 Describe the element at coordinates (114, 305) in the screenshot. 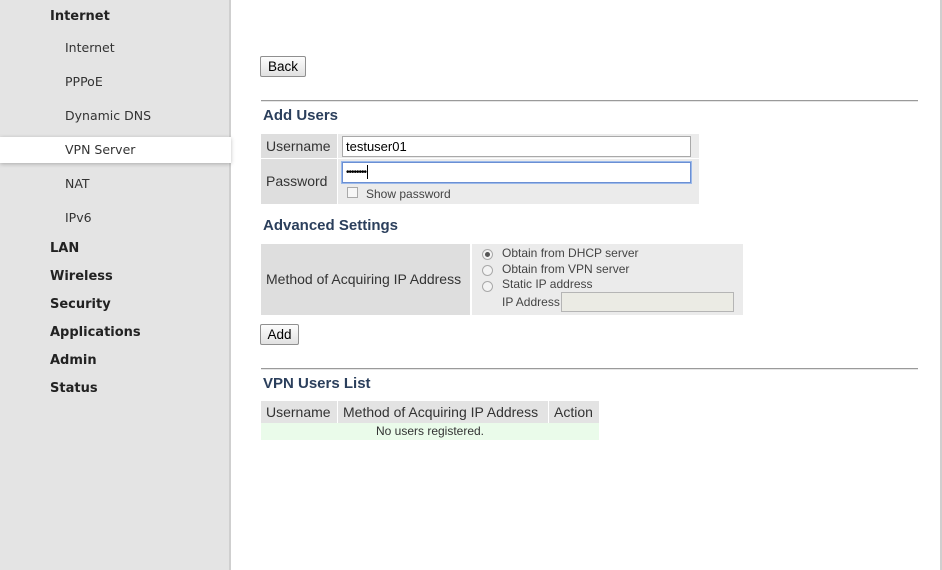

I see `sidebar-item-security: Security` at that location.